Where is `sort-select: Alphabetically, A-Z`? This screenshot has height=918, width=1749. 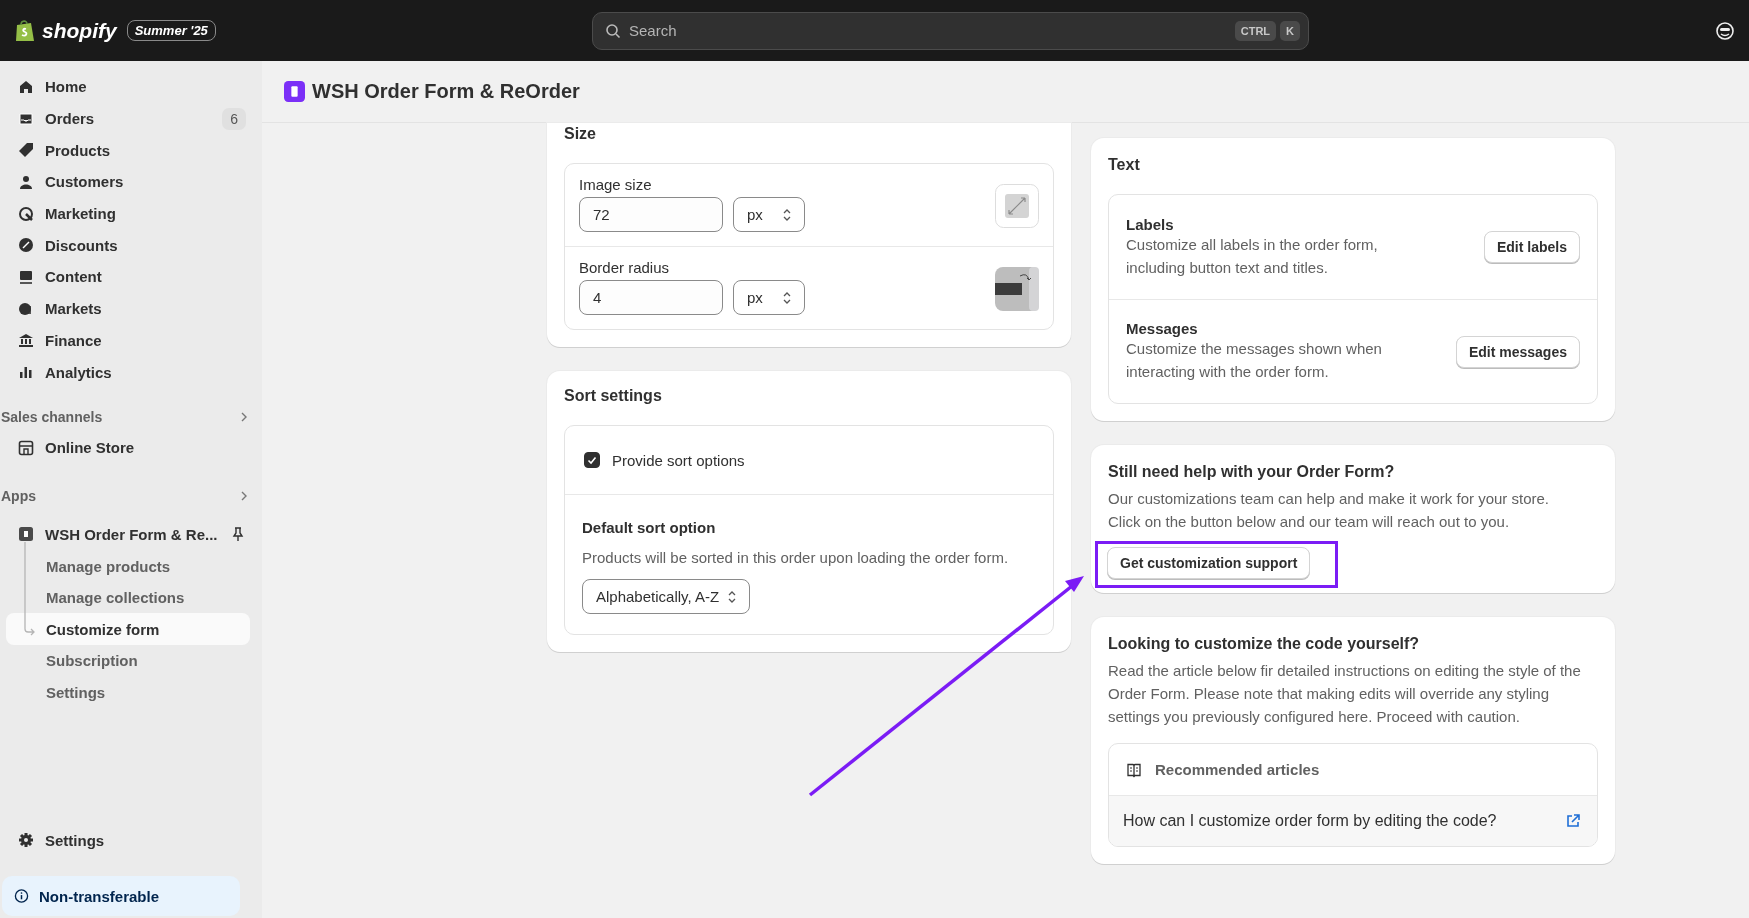 sort-select: Alphabetically, A-Z is located at coordinates (666, 596).